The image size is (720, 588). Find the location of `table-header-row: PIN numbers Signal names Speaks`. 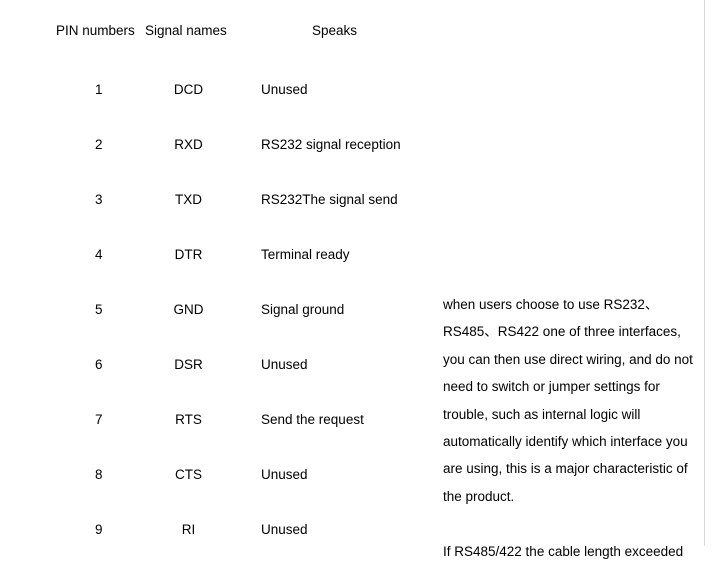

table-header-row: PIN numbers Signal names Speaks is located at coordinates (215, 31).